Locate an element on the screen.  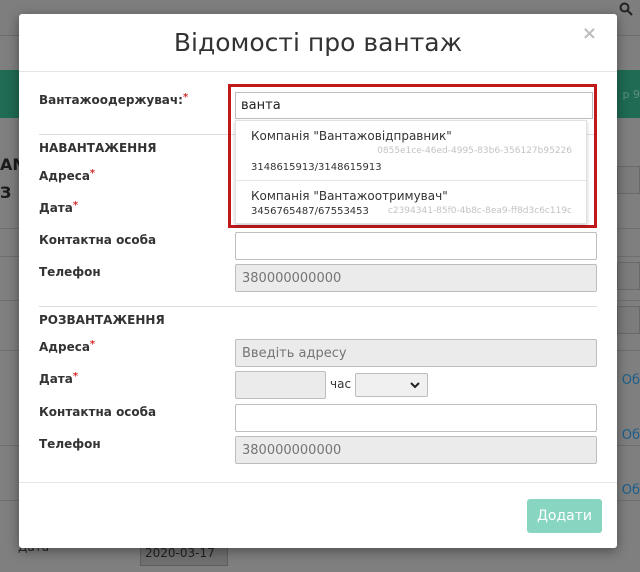
unloading-address-label: Адреса* is located at coordinates (67, 346).